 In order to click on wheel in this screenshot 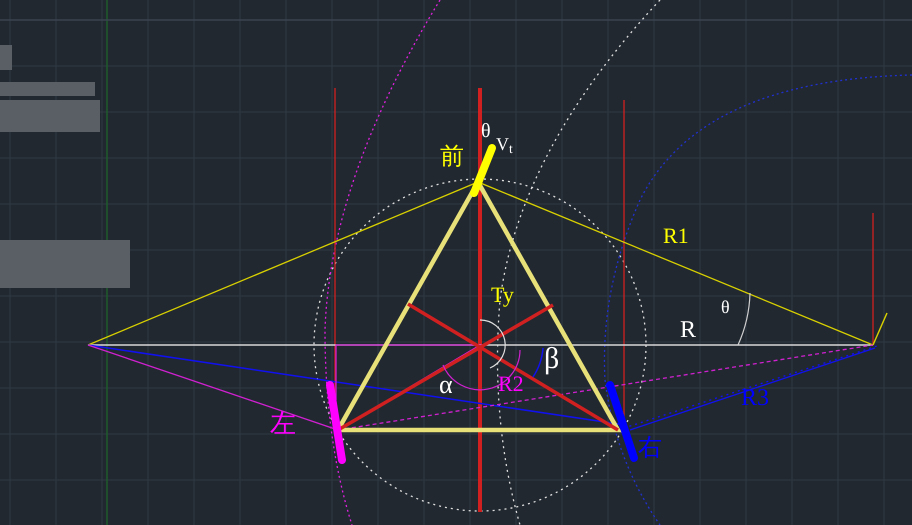, I will do `click(483, 170)`.